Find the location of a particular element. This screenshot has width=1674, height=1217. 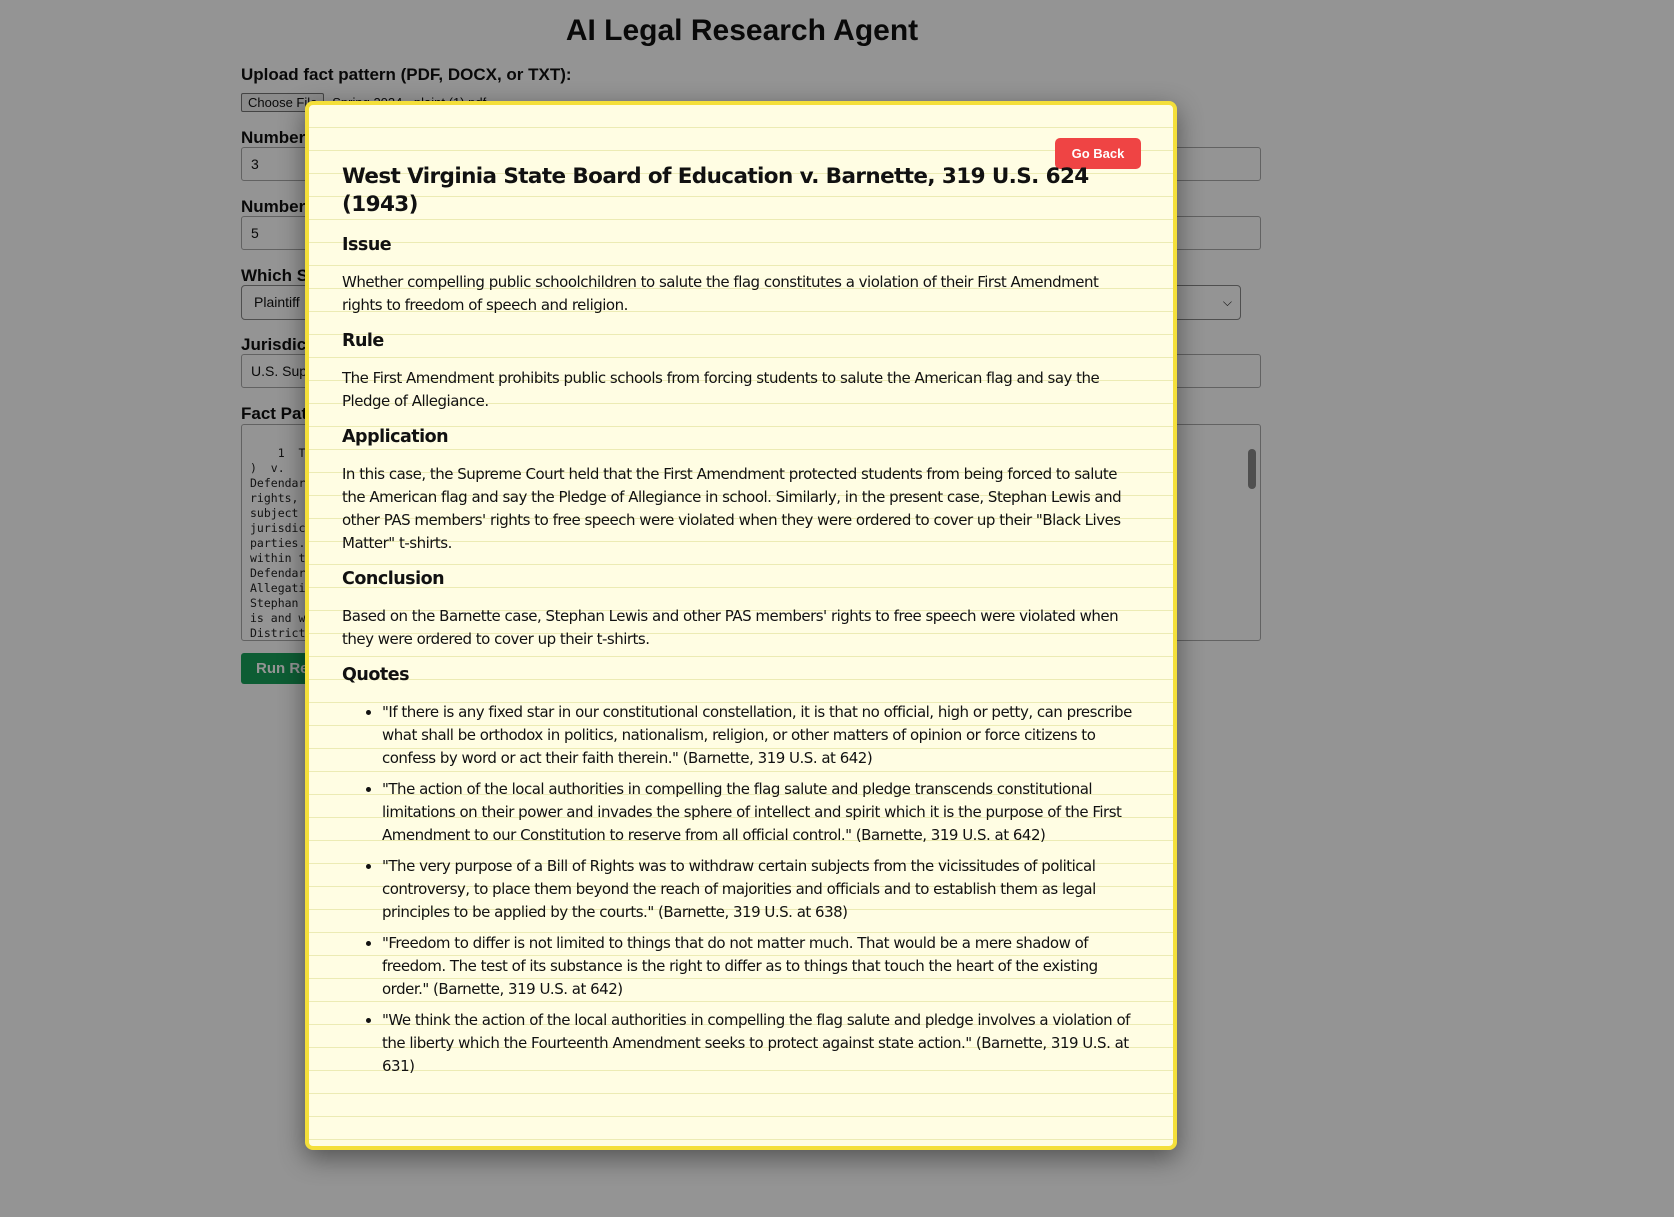

issue-heading: Issue is located at coordinates (367, 245).